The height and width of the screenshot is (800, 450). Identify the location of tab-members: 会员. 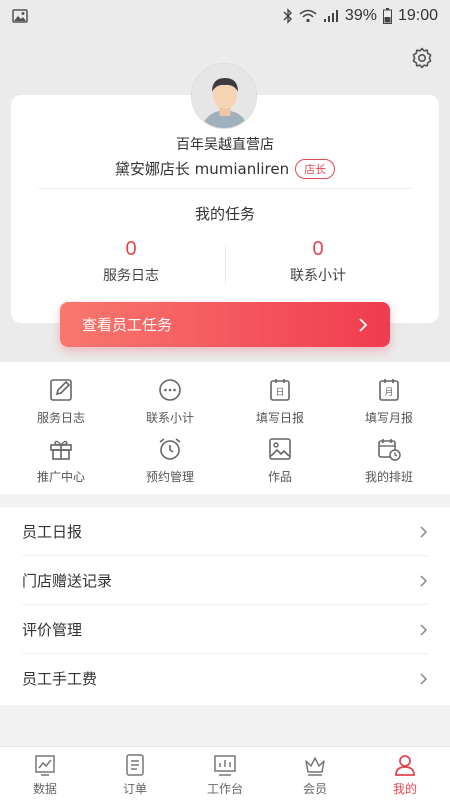
(315, 773).